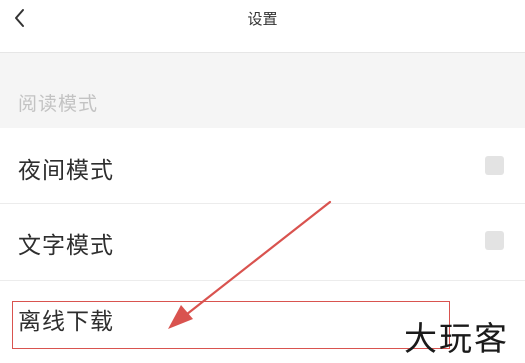  What do you see at coordinates (456, 338) in the screenshot?
I see `watermark-logo: 大玩客` at bounding box center [456, 338].